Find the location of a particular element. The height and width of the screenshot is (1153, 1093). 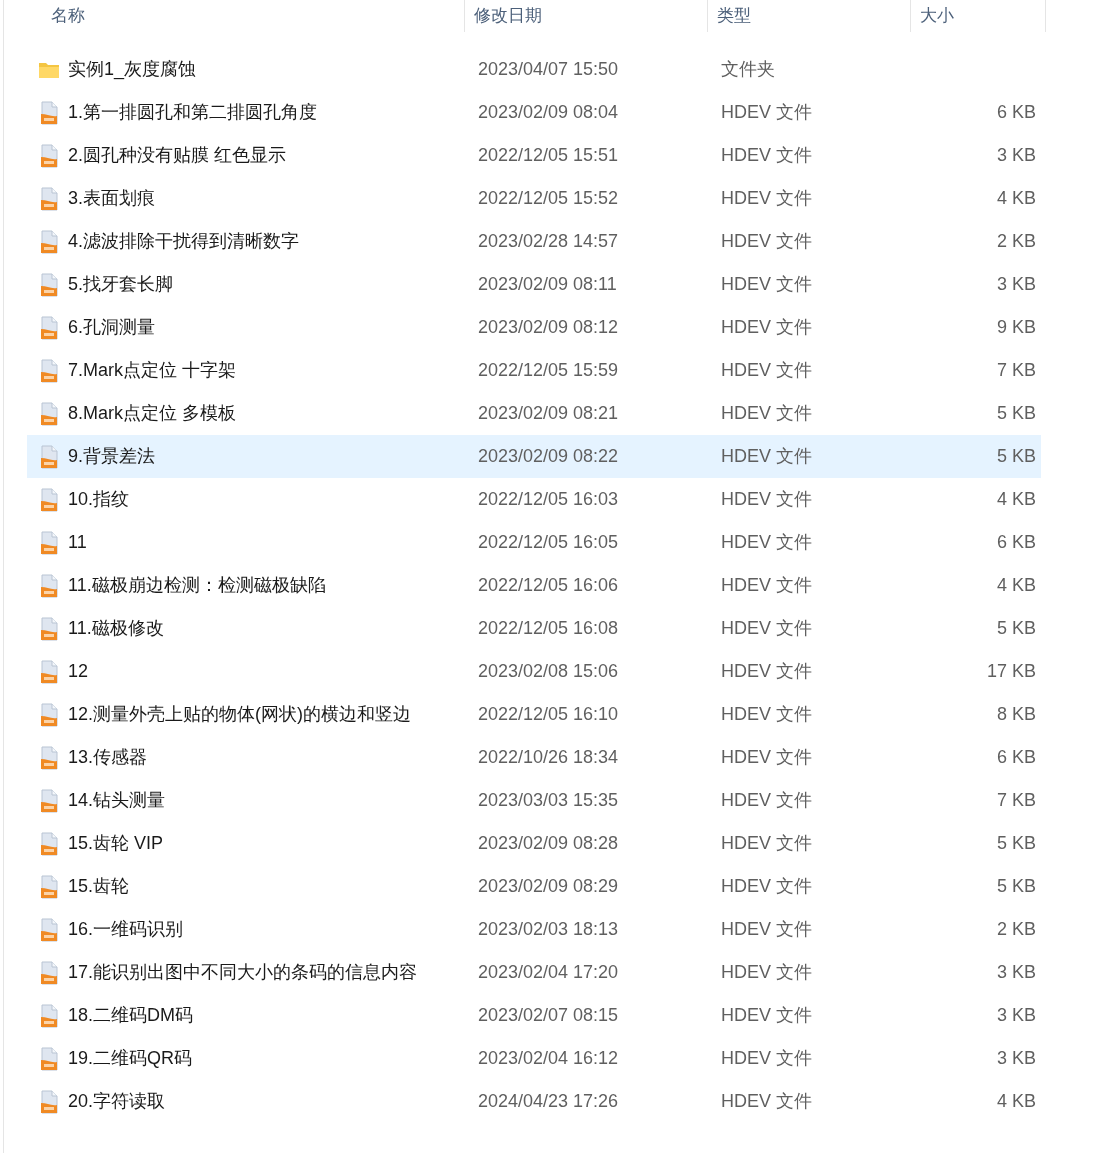

file-name: 9.背景差法 is located at coordinates (111, 456).